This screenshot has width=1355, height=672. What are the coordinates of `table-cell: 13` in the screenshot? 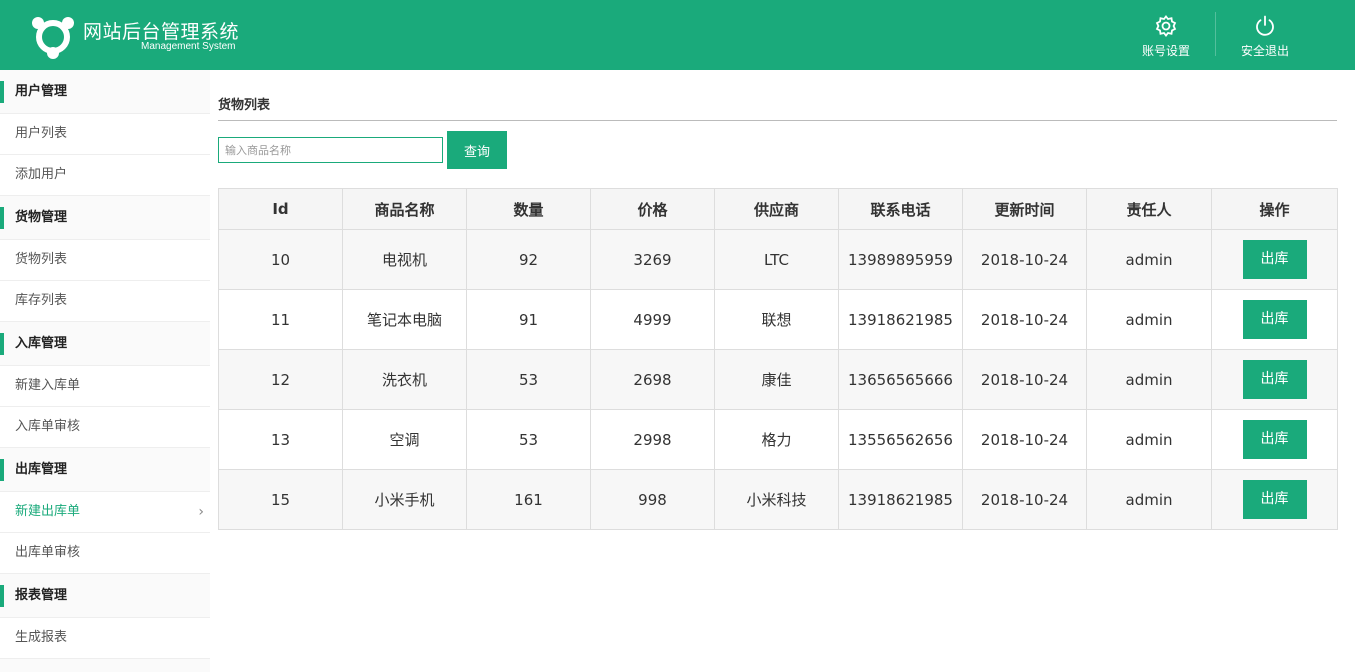 It's located at (280, 439).